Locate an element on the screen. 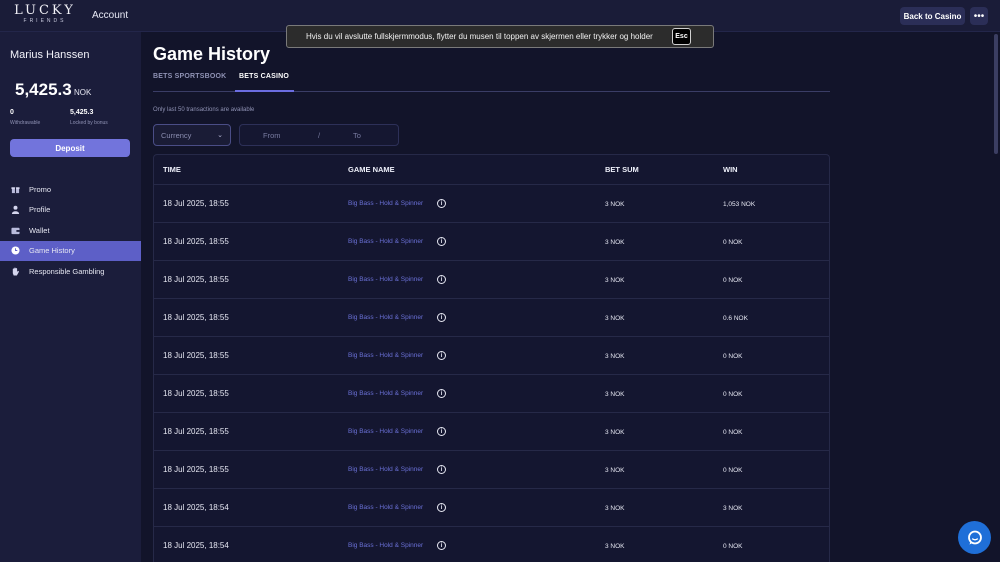 The width and height of the screenshot is (1000, 562). sidebar-item-label: Wallet is located at coordinates (39, 230).